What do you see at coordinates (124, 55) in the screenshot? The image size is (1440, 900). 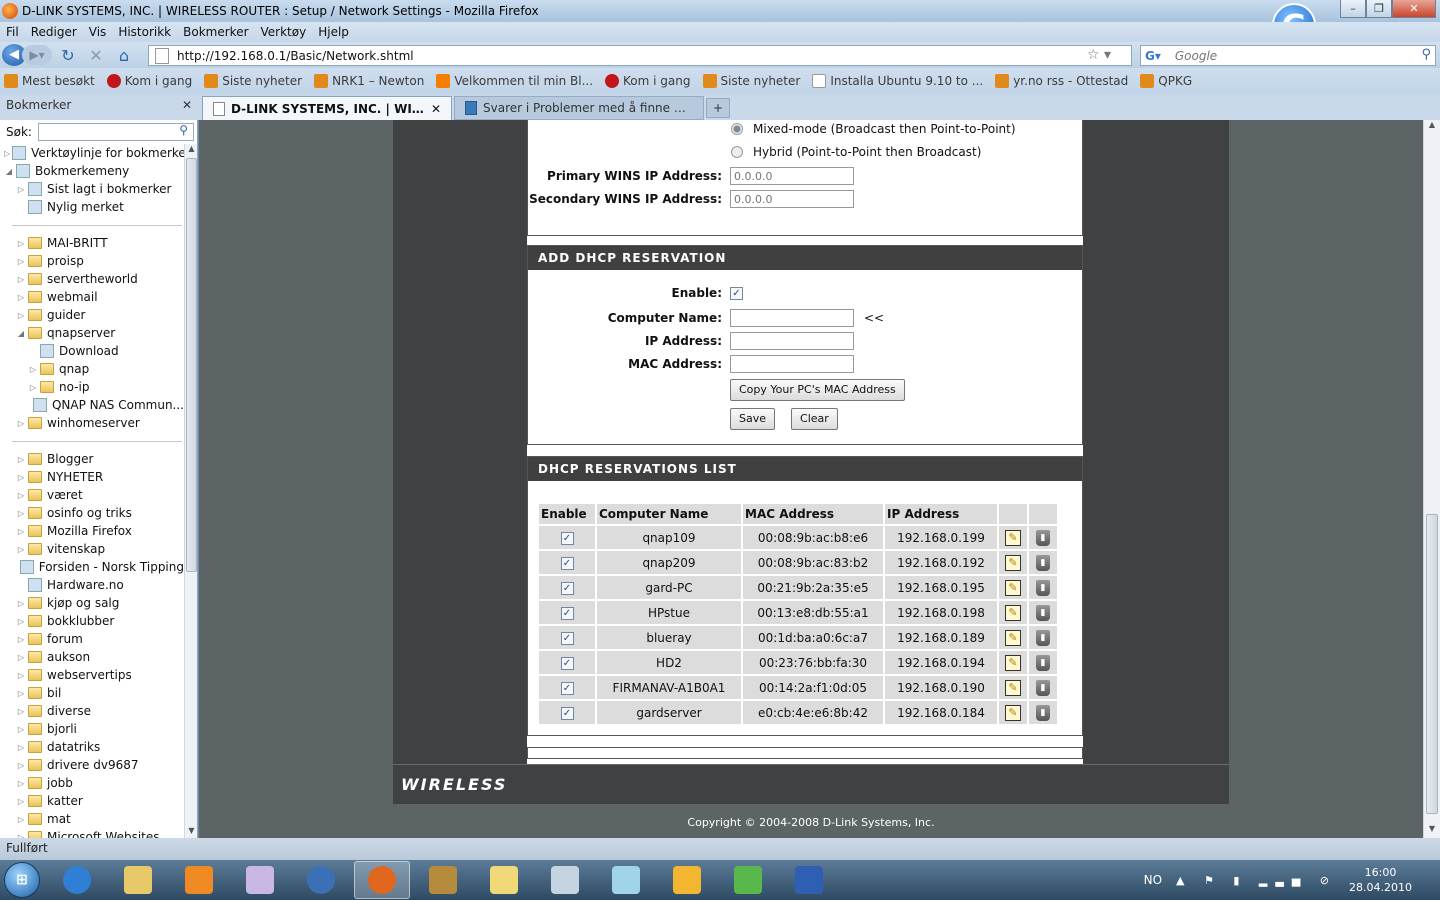 I see `home-button: ⌂` at bounding box center [124, 55].